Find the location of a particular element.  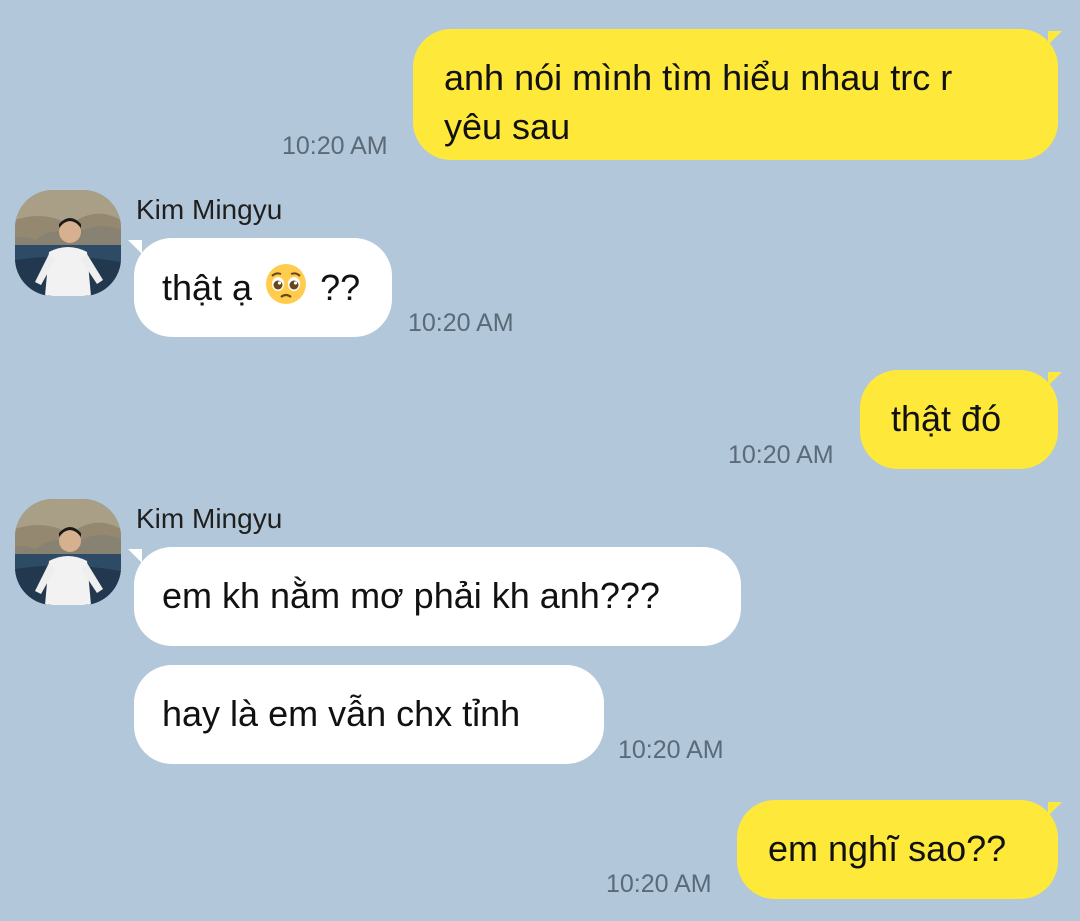

message-text-line: yêu sau is located at coordinates (507, 126).